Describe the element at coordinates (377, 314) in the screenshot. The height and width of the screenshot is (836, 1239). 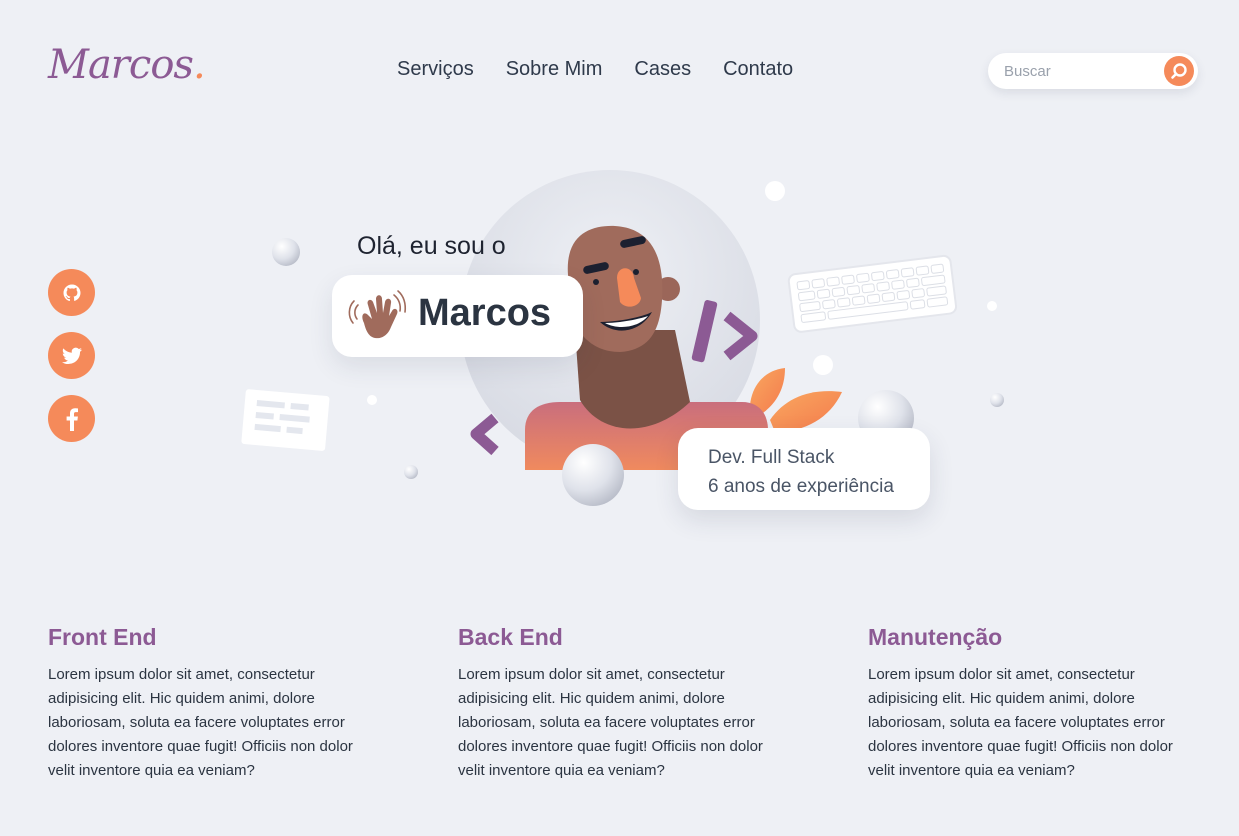
I see `waving-hand-icon` at that location.